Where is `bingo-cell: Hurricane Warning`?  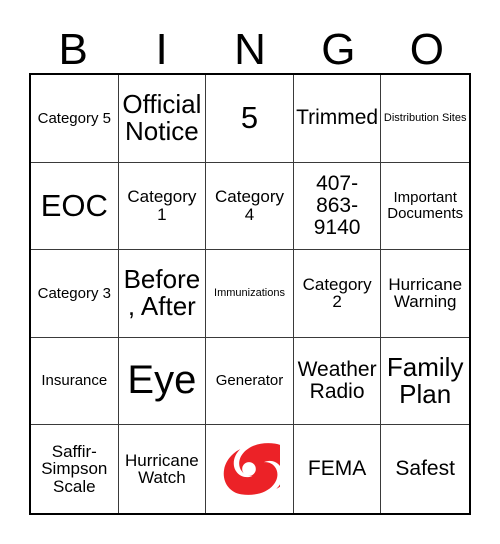
bingo-cell: Hurricane Warning is located at coordinates (425, 294).